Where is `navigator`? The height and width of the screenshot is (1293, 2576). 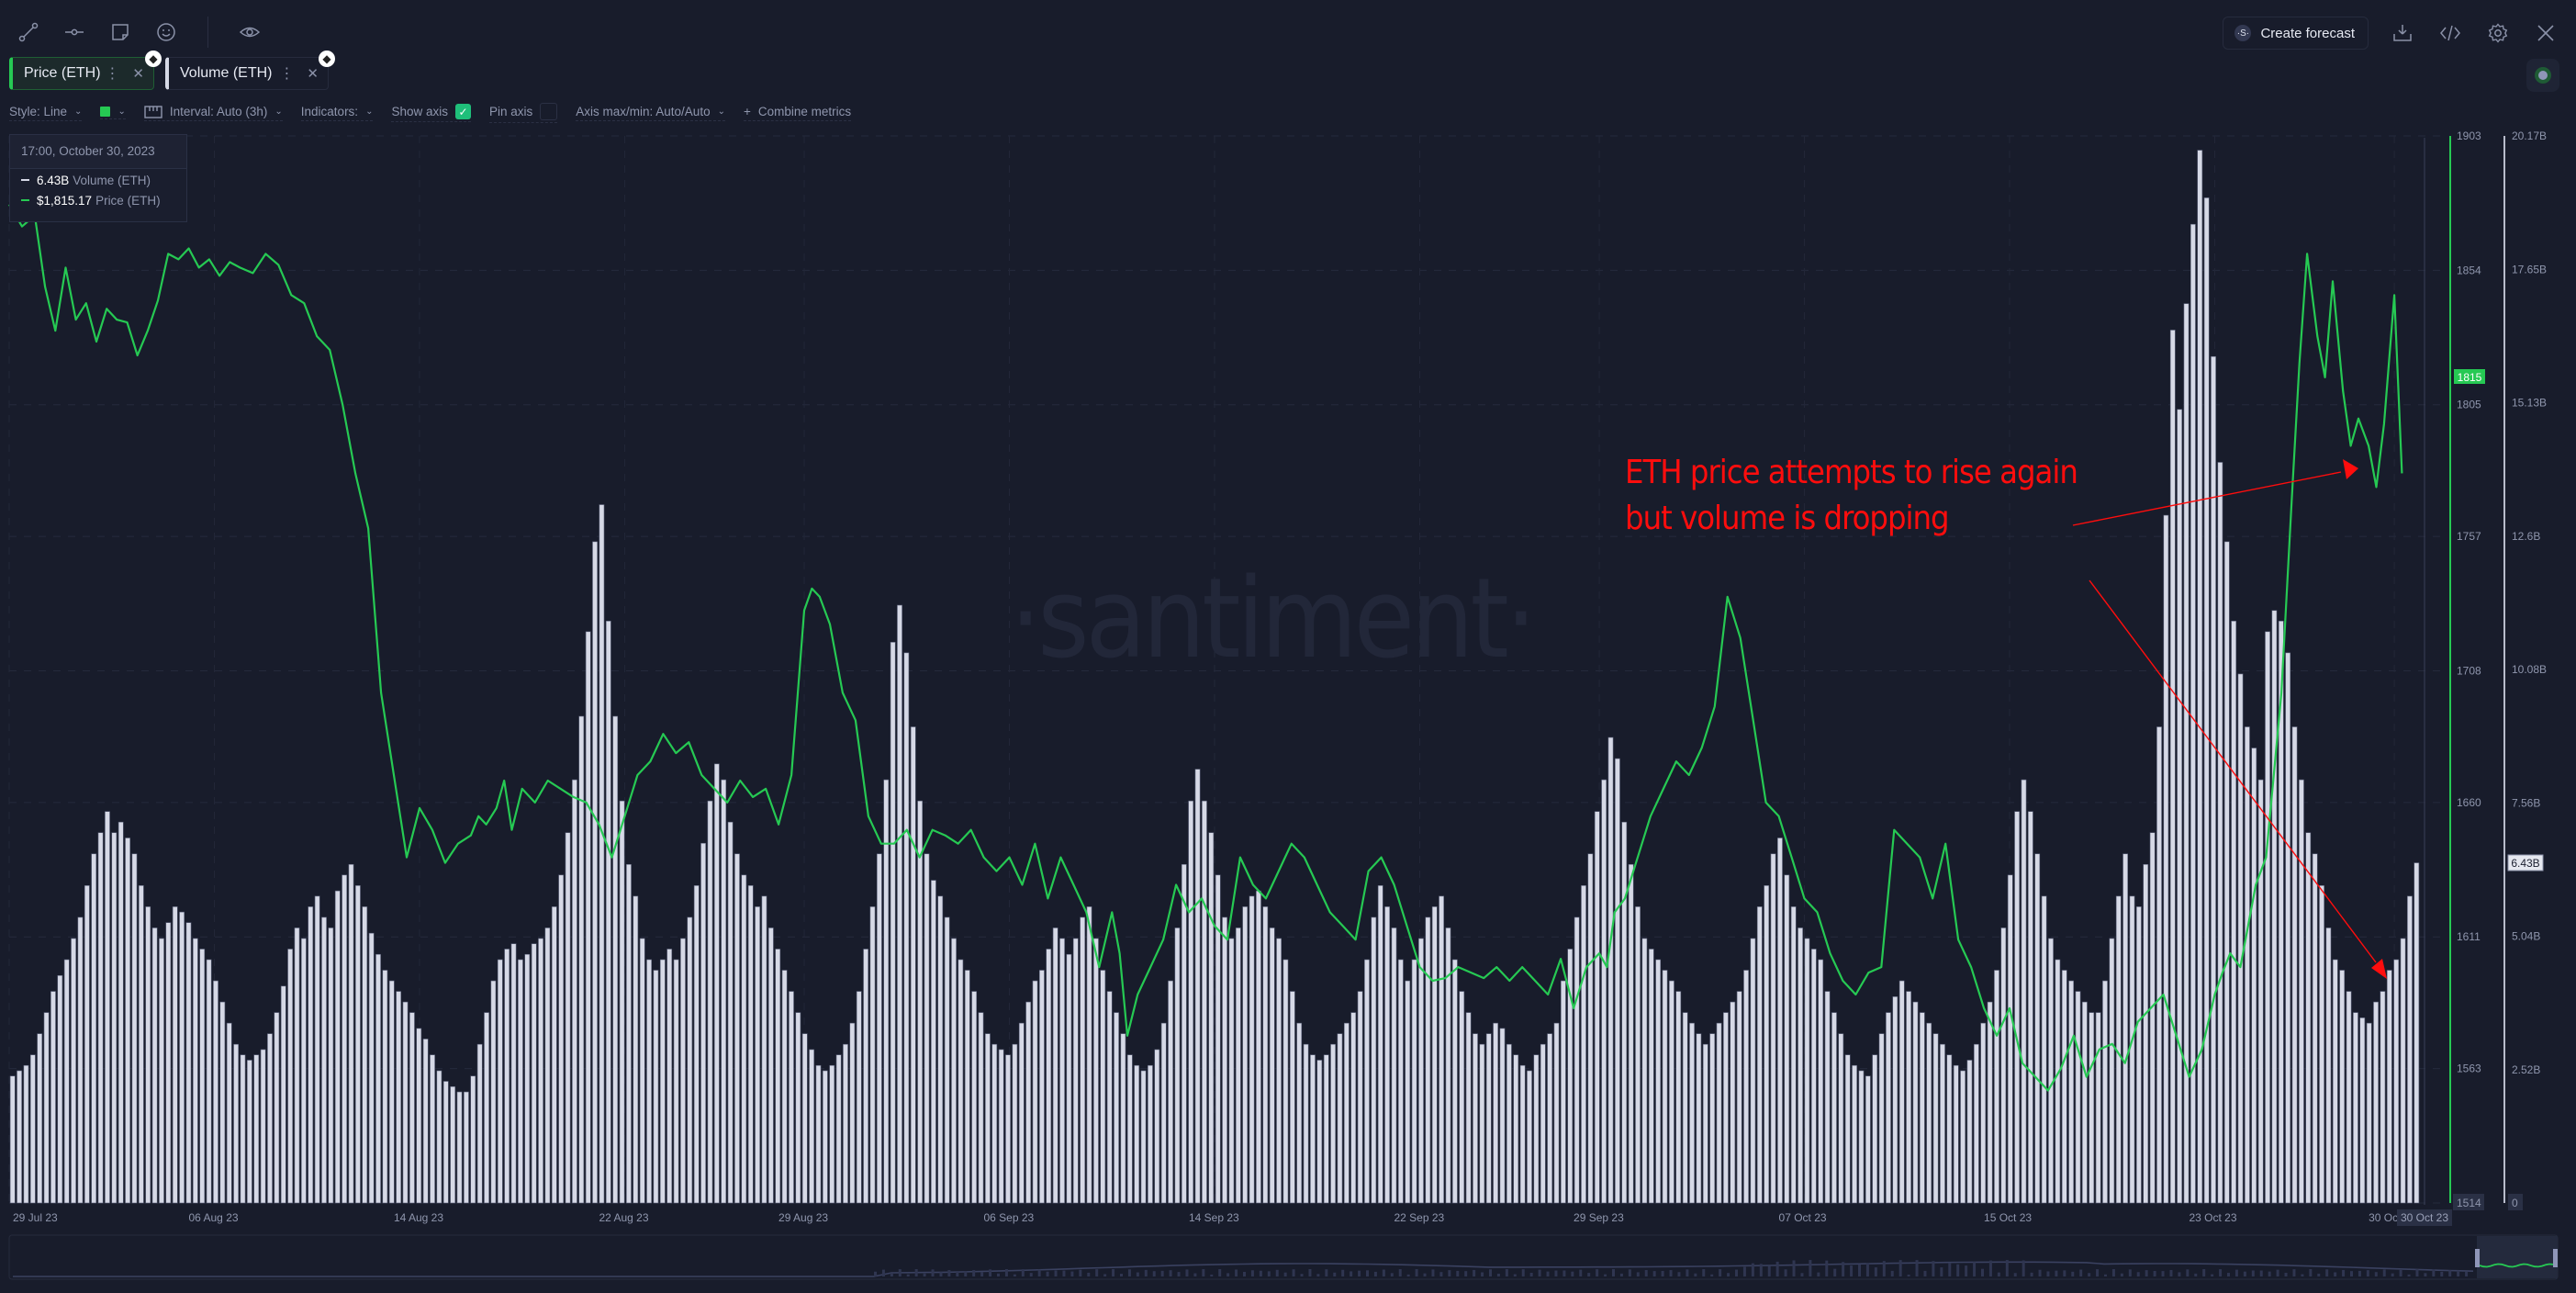
navigator is located at coordinates (1283, 1257).